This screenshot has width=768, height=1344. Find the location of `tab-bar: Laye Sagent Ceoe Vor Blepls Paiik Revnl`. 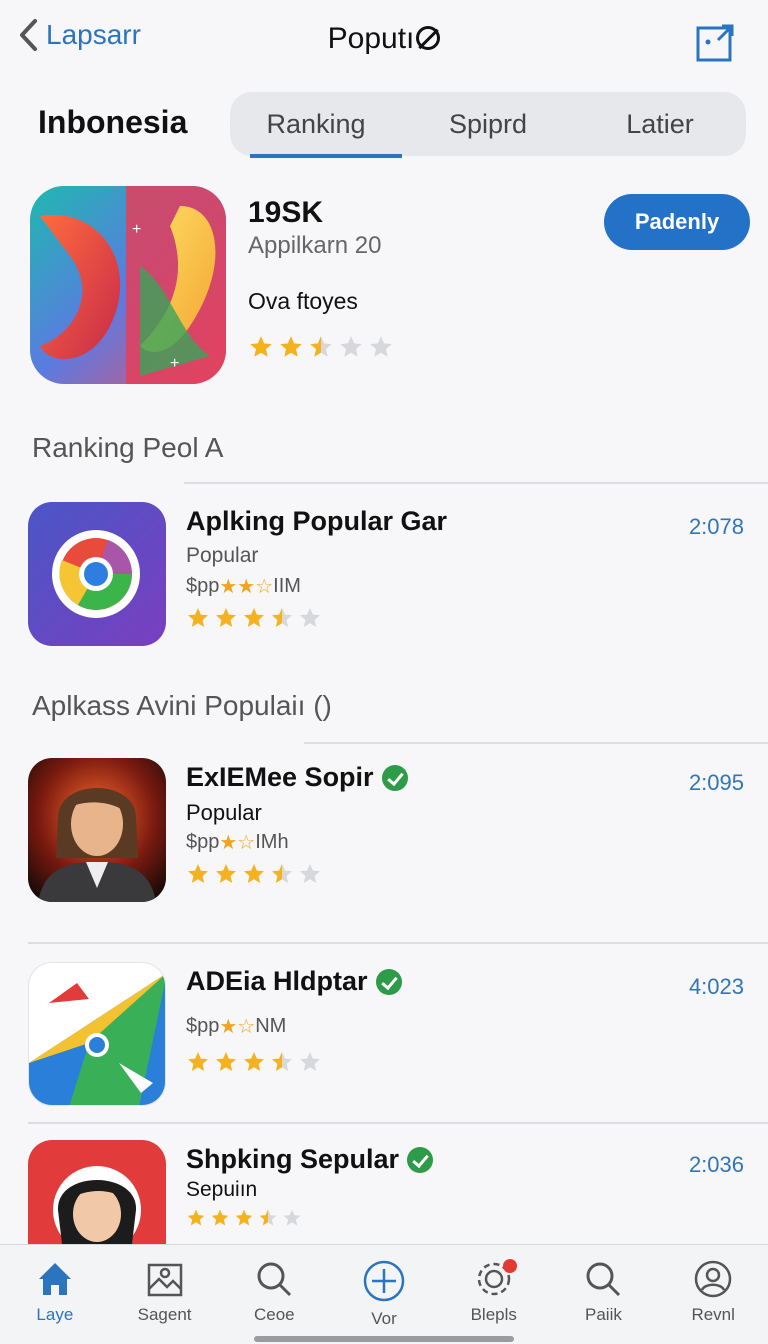

tab-bar: Laye Sagent Ceoe Vor Blepls Paiik Revnl is located at coordinates (384, 1294).